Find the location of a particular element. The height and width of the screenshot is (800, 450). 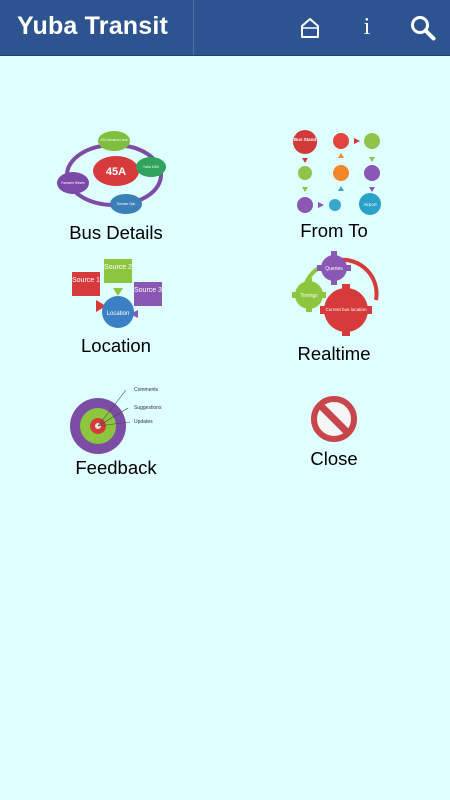

info-button: i is located at coordinates (367, 27).